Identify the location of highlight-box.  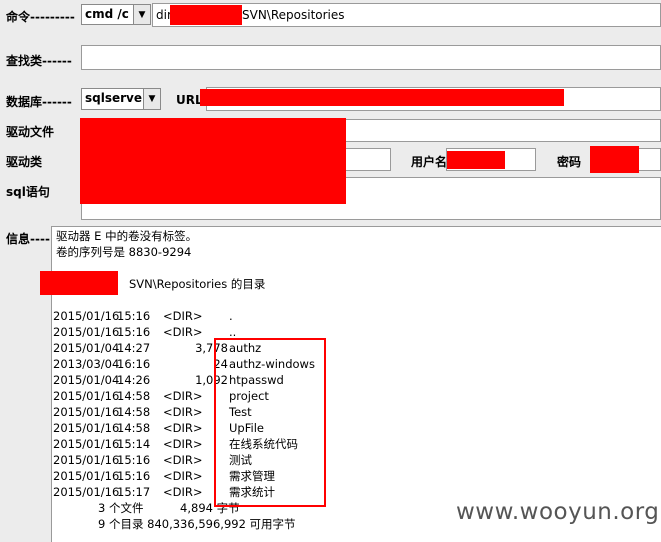
(270, 422).